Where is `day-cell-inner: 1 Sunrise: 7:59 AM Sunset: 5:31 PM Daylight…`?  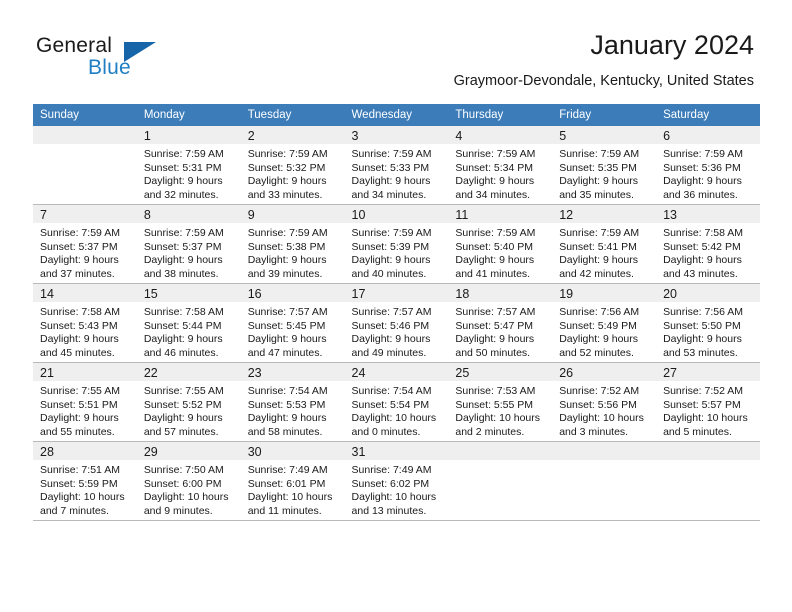 day-cell-inner: 1 Sunrise: 7:59 AM Sunset: 5:31 PM Daylight… is located at coordinates (188, 165).